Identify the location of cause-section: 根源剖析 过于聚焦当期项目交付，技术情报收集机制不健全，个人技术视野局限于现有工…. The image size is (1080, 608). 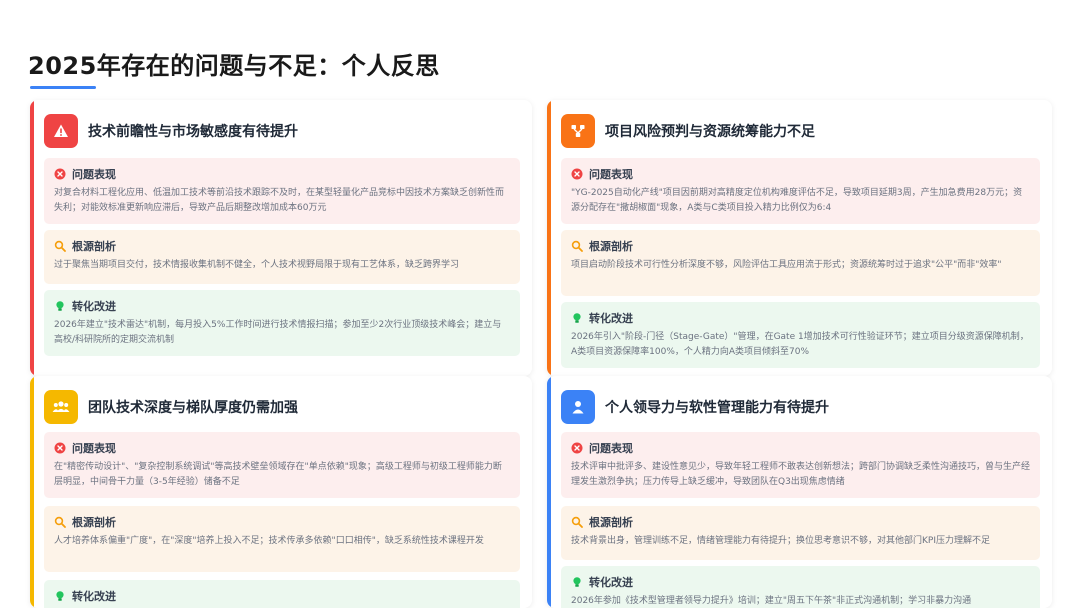
(282, 257).